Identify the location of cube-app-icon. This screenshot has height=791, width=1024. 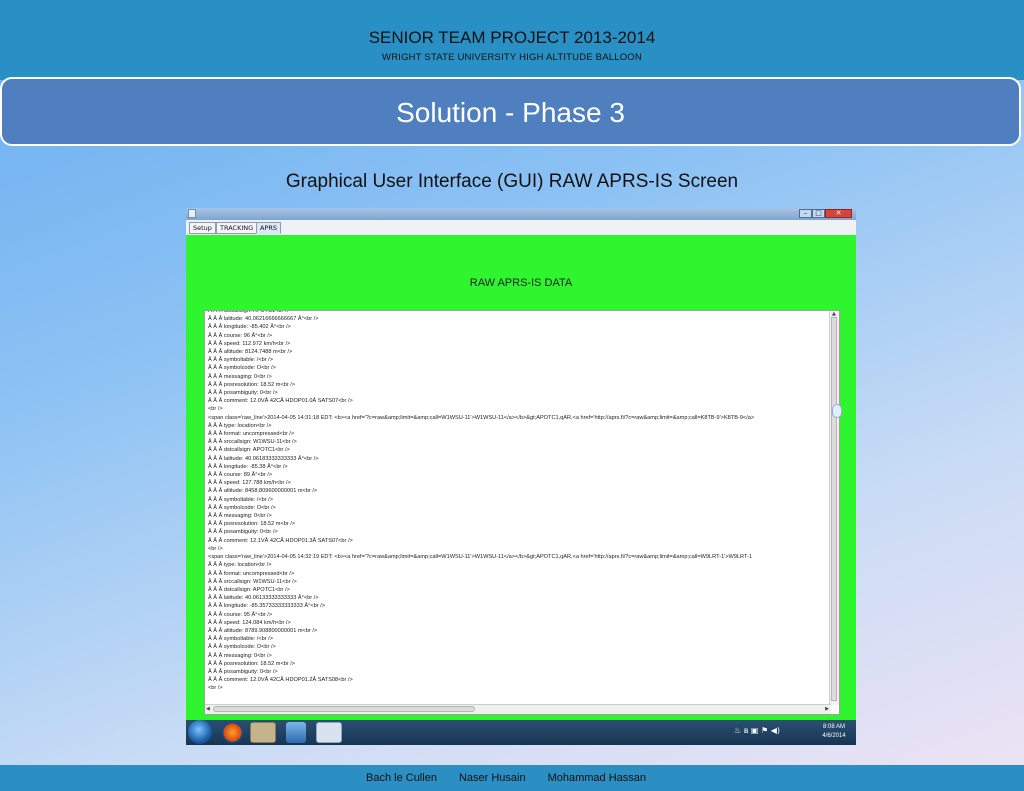
(296, 732).